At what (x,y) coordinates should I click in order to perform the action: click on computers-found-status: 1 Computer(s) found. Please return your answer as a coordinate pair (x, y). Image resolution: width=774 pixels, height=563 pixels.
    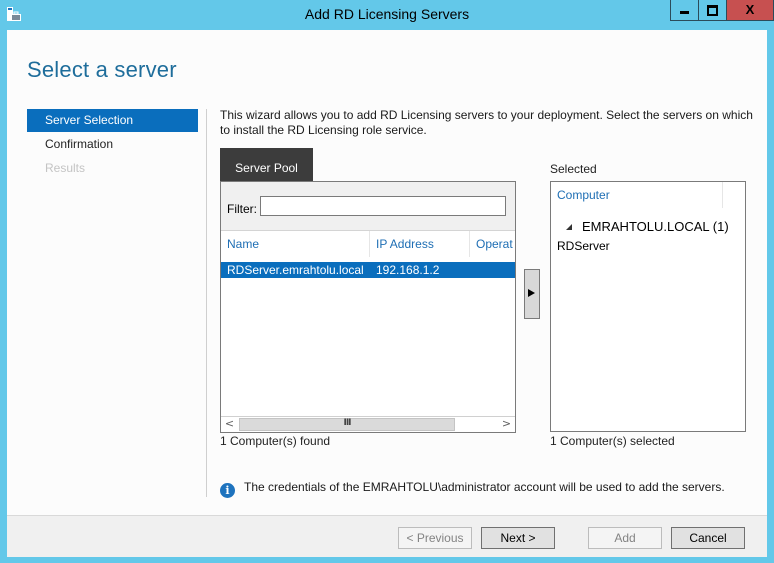
    Looking at the image, I should click on (275, 441).